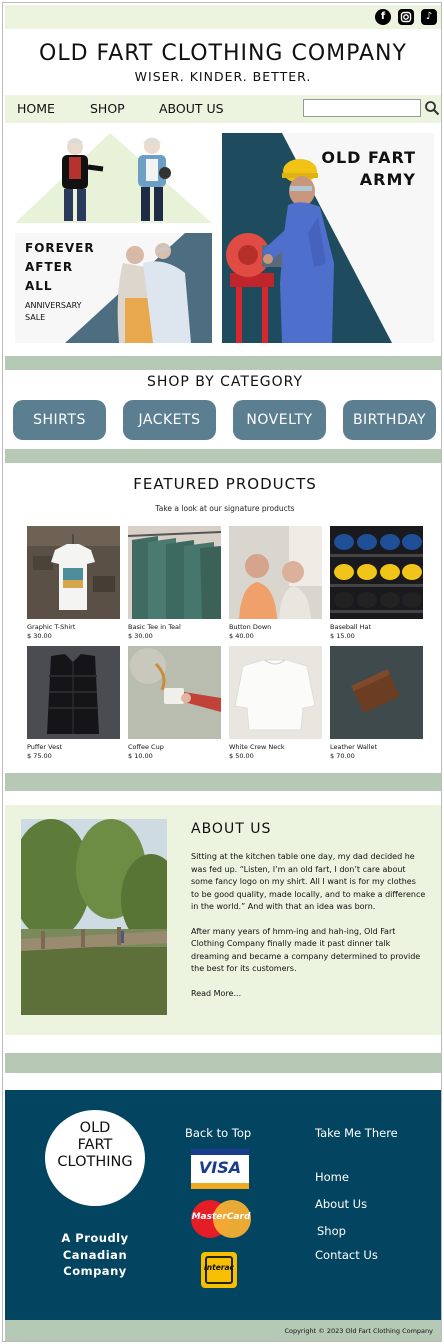 The width and height of the screenshot is (444, 1344). What do you see at coordinates (60, 267) in the screenshot?
I see `forever-after-all-heading: FOREVER AFTER ALL` at bounding box center [60, 267].